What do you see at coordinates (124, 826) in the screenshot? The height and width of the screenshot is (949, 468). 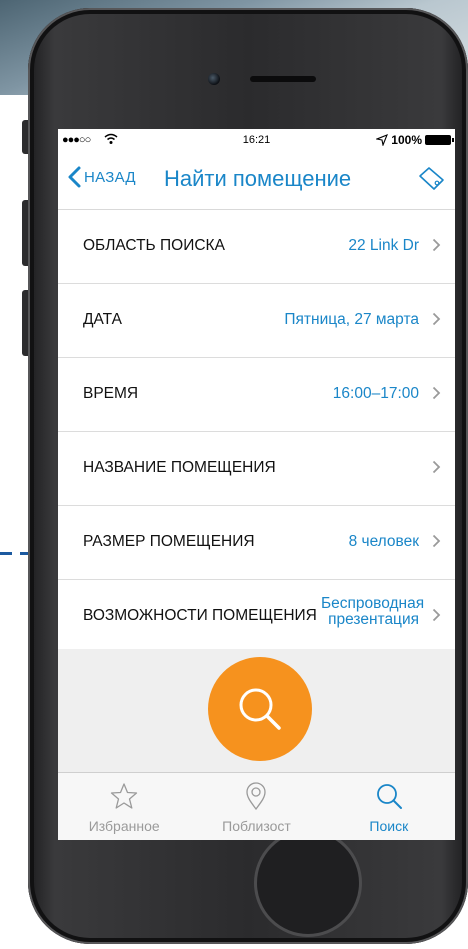 I see `tab-label: Избранное` at bounding box center [124, 826].